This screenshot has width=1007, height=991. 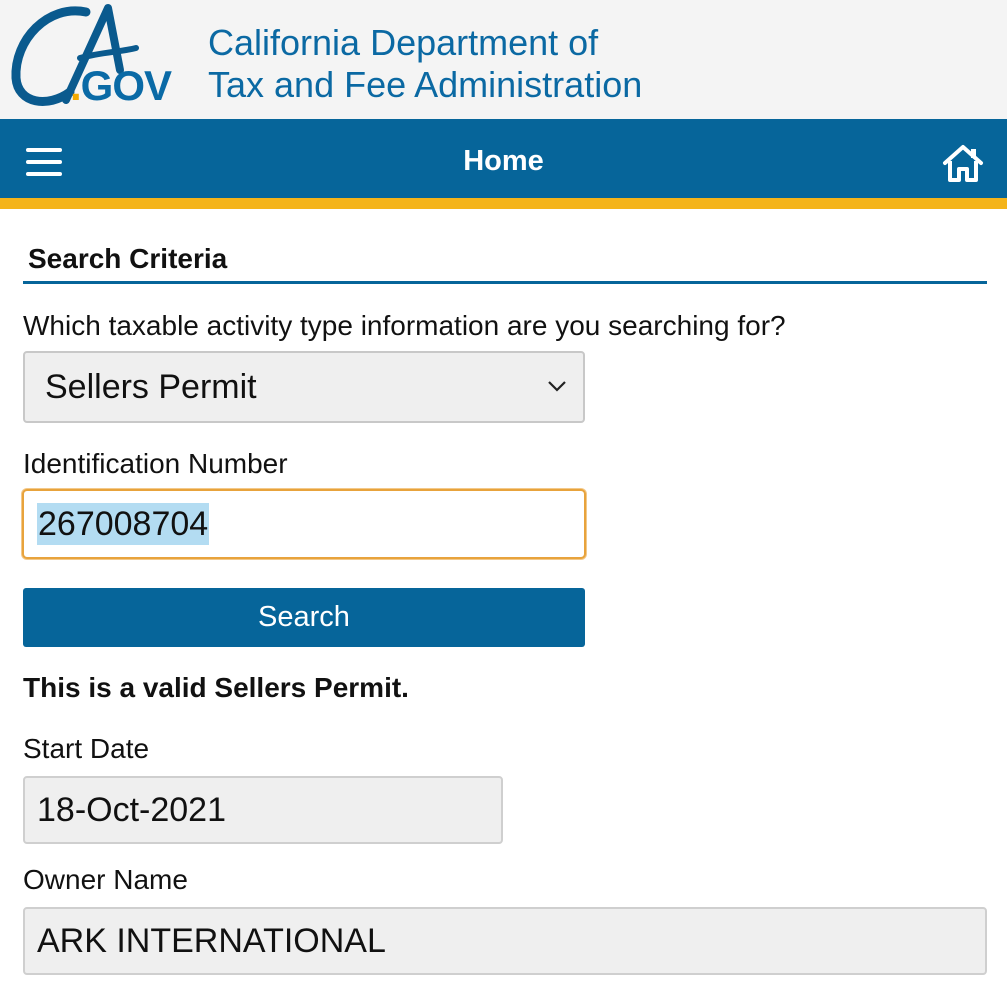 I want to click on section-title: Search Criteria, so click(x=128, y=258).